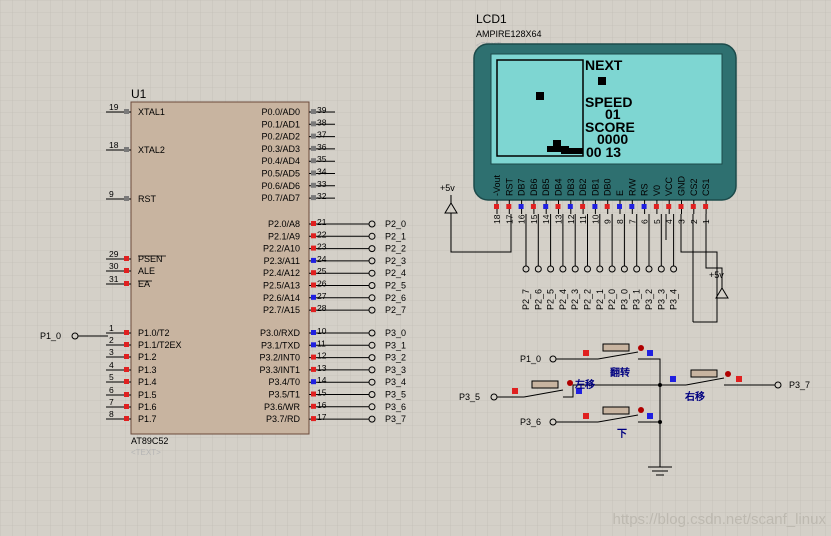 Image resolution: width=831 pixels, height=536 pixels. What do you see at coordinates (584, 384) in the screenshot?
I see `btn-left-label: 左移` at bounding box center [584, 384].